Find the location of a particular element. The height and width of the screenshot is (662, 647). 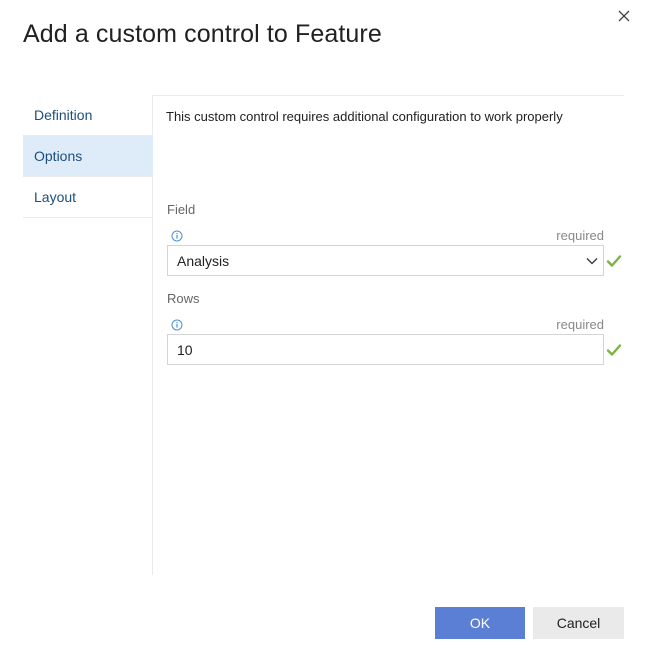

chevron-down-icon is located at coordinates (592, 261).